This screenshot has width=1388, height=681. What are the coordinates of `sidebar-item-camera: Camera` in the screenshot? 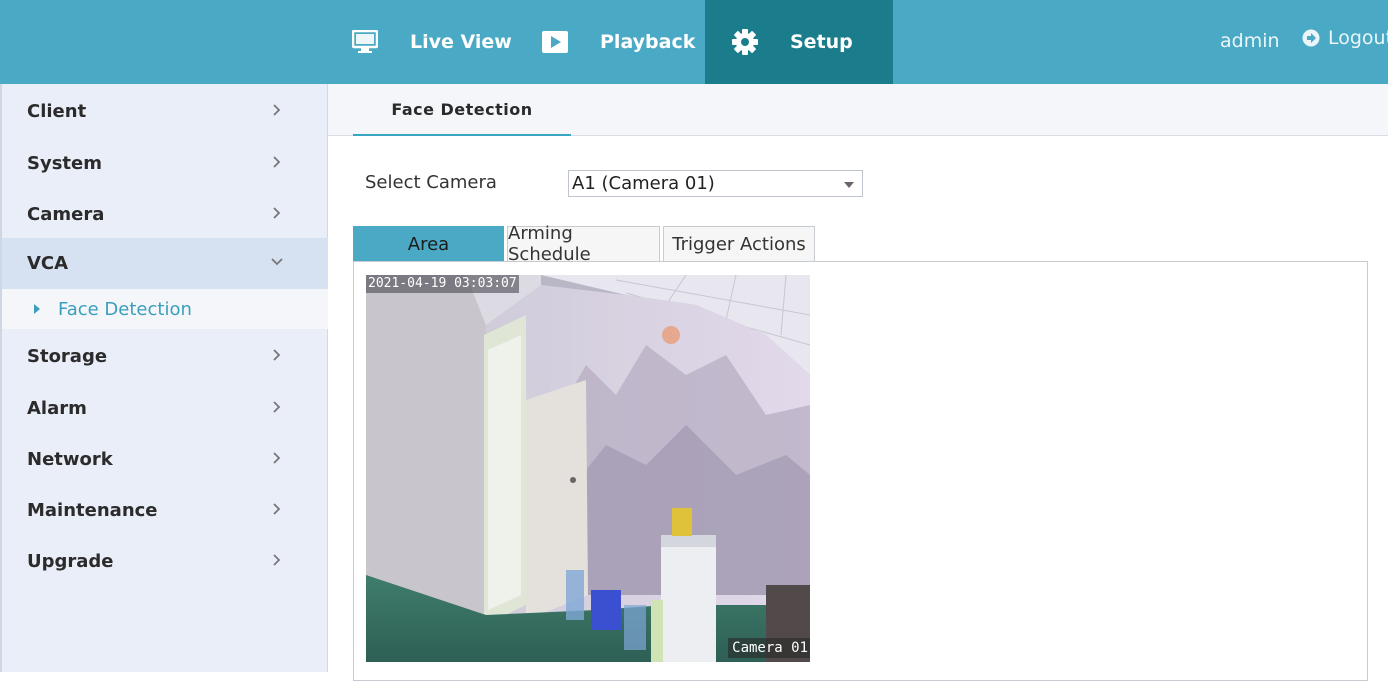 It's located at (165, 214).